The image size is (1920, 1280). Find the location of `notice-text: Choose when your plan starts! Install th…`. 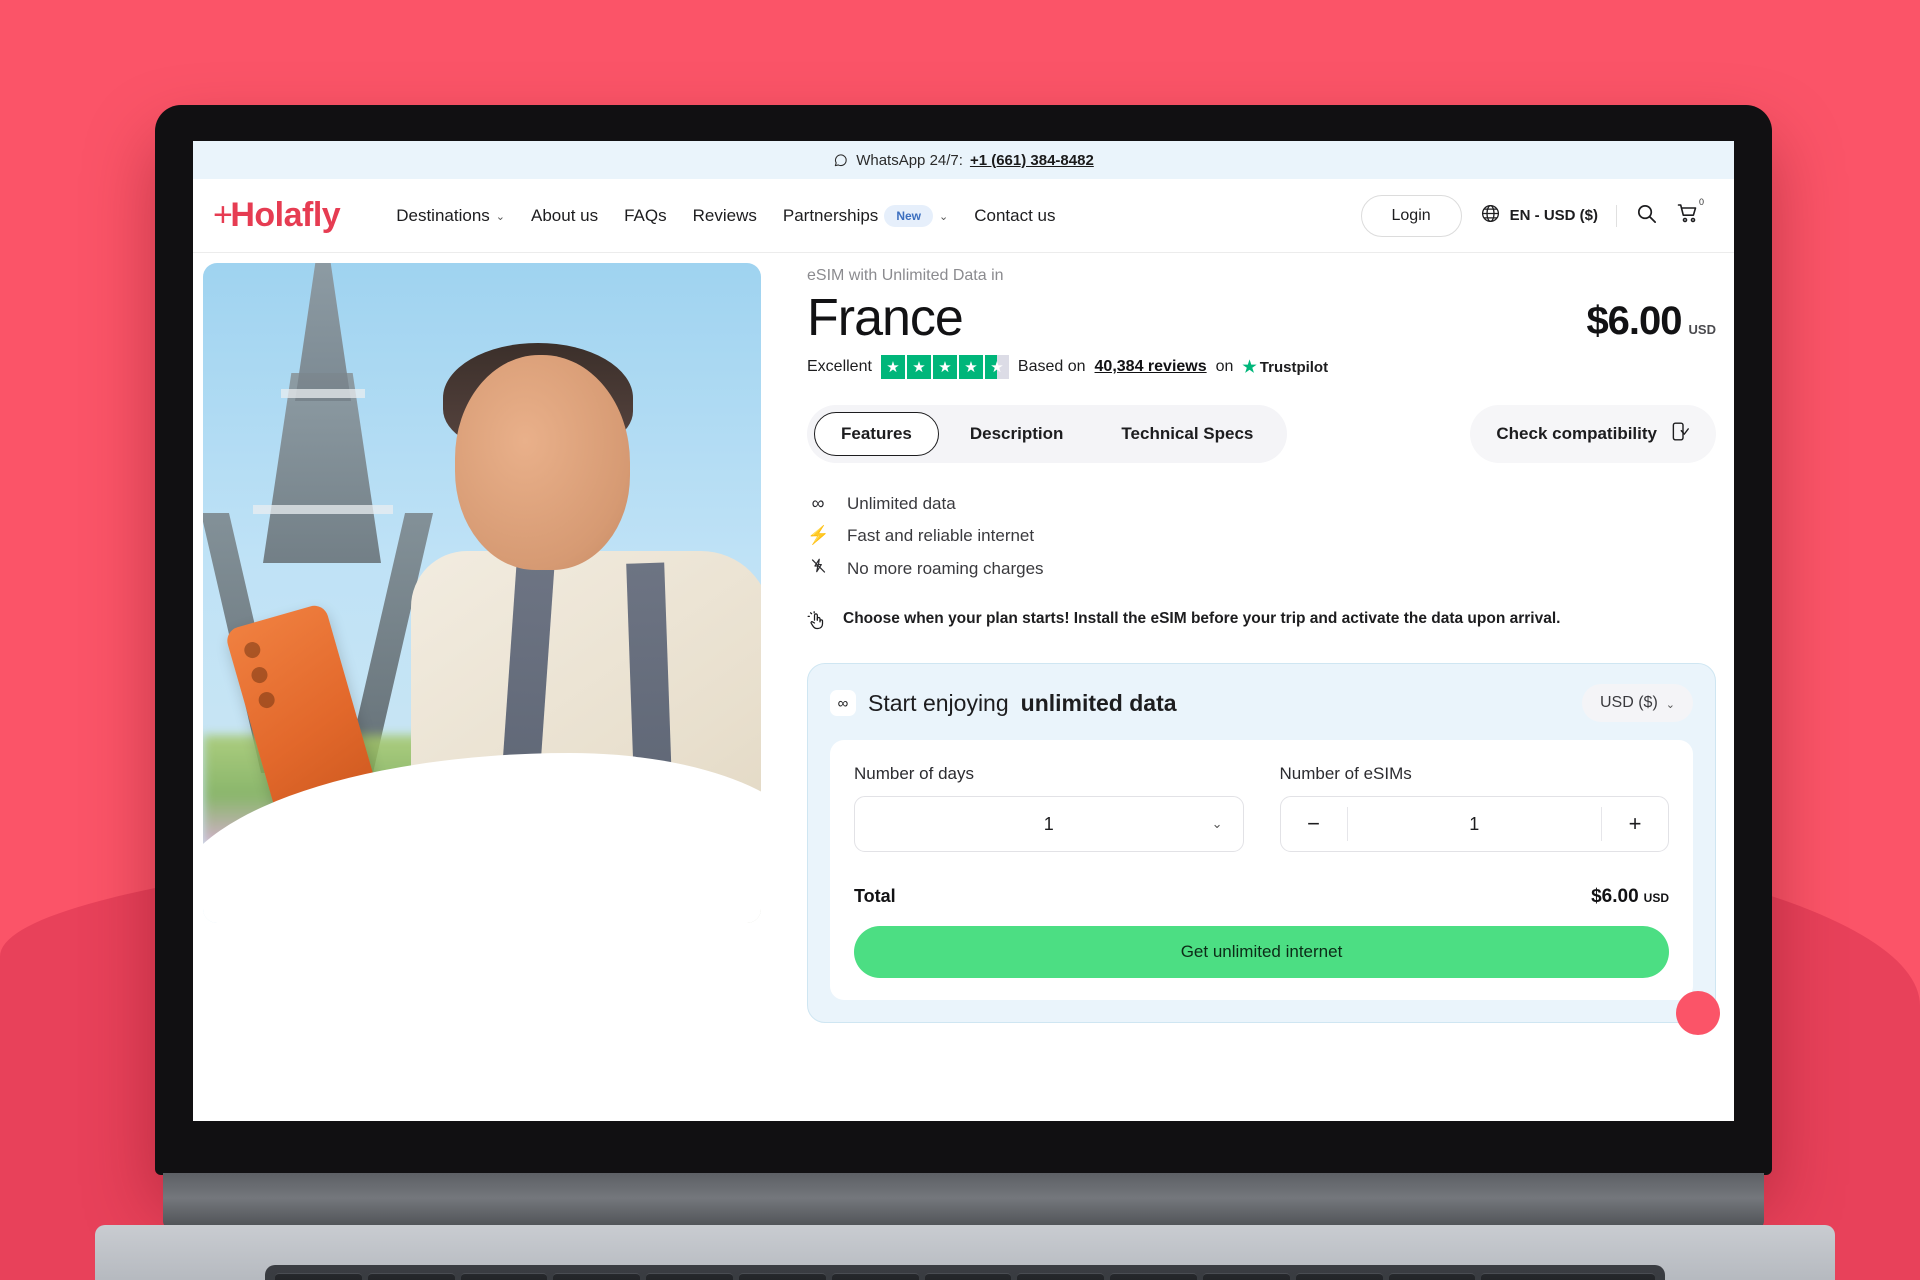

notice-text: Choose when your plan starts! Install th… is located at coordinates (1202, 619).